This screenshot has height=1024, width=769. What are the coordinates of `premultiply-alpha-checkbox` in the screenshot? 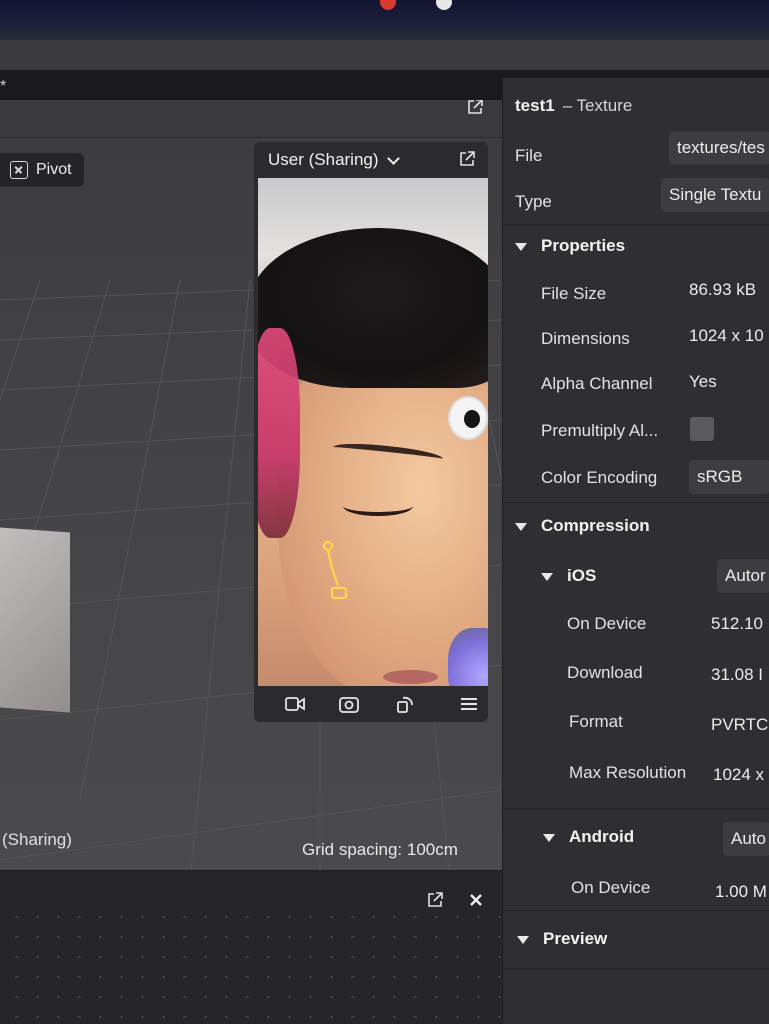 It's located at (702, 429).